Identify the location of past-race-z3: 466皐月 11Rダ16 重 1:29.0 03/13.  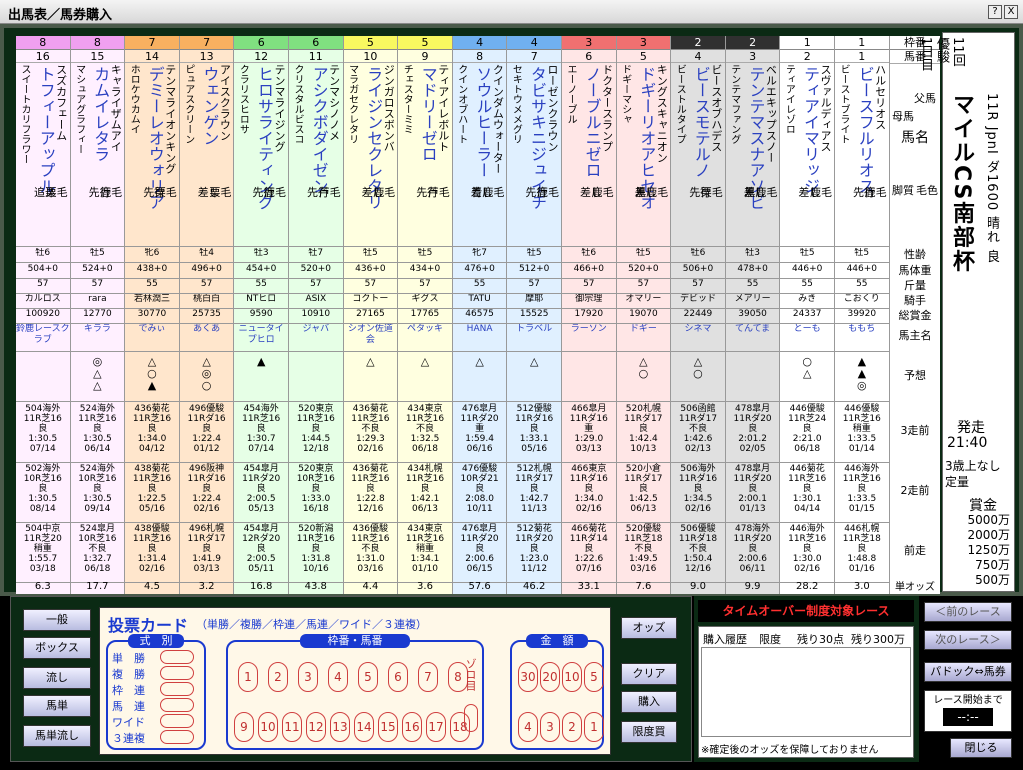
(588, 429).